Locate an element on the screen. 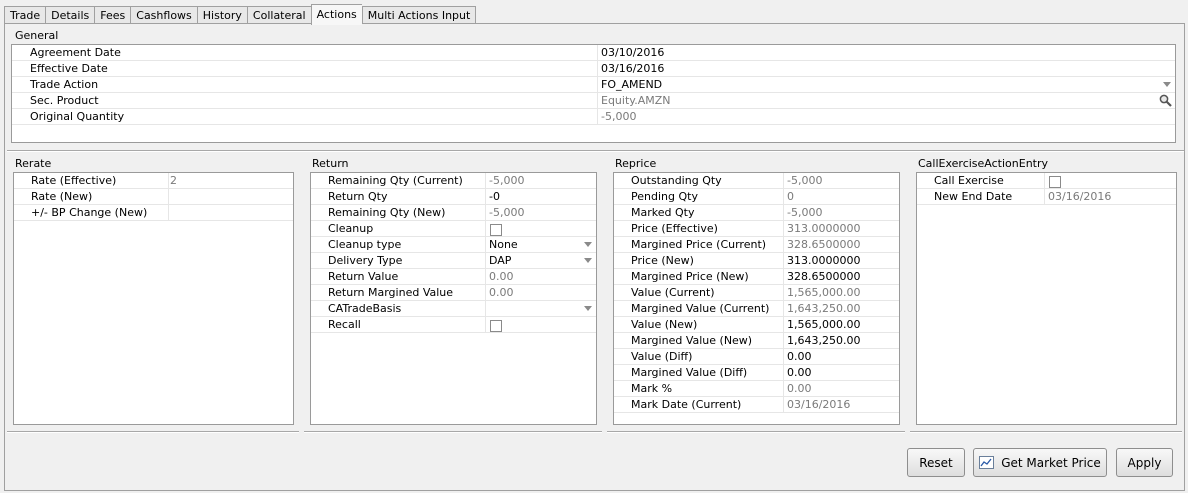 The image size is (1188, 493). general-row-sec-product: Sec. Product Equity.AMZN is located at coordinates (593, 101).